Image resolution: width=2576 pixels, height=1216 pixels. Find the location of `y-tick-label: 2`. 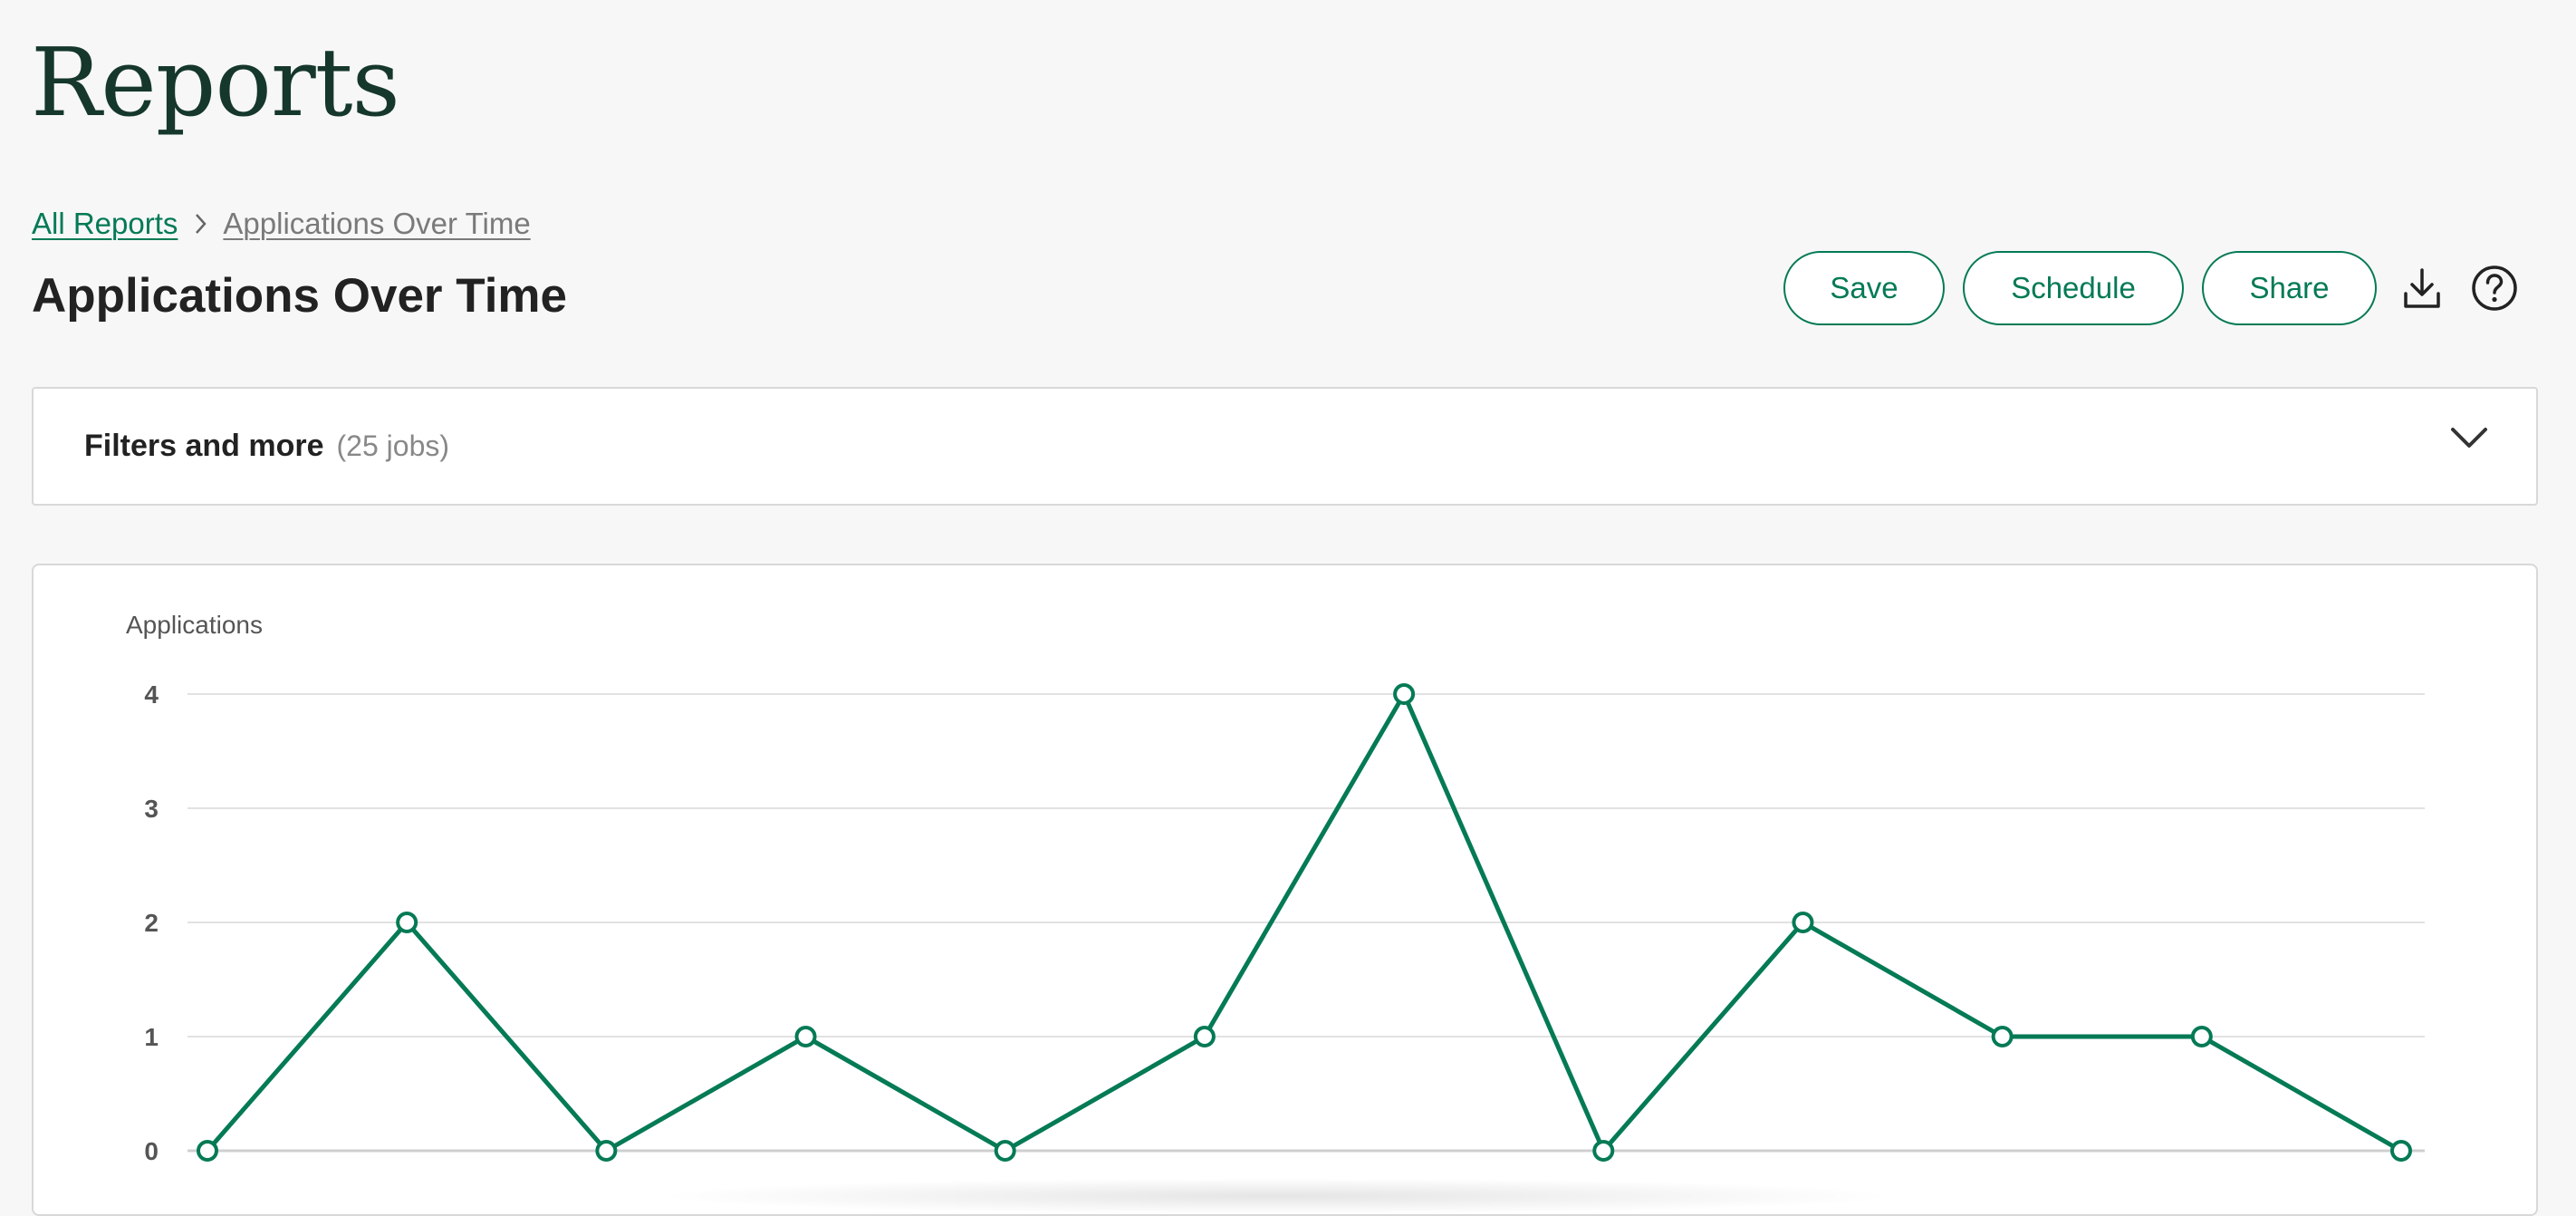

y-tick-label: 2 is located at coordinates (151, 923).